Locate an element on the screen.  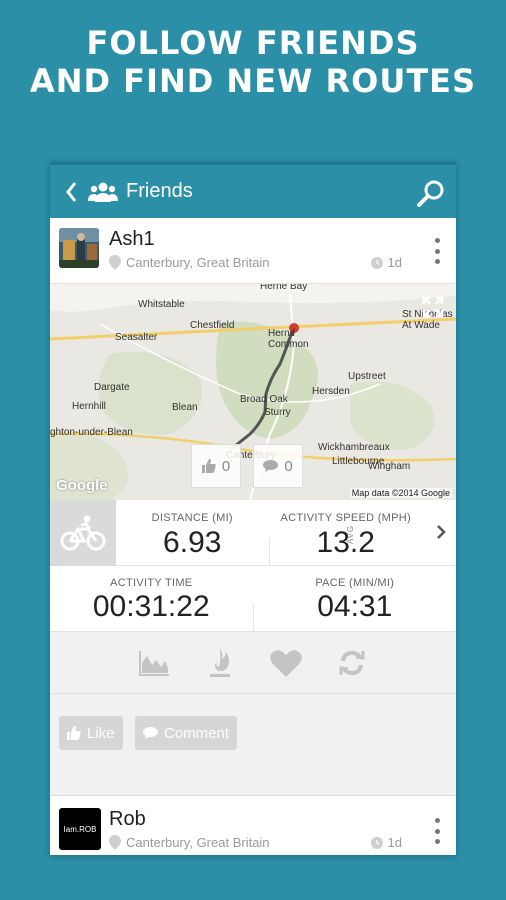
activity-time-stat: ACTIVITY TIME 00:31:22 is located at coordinates (151, 598).